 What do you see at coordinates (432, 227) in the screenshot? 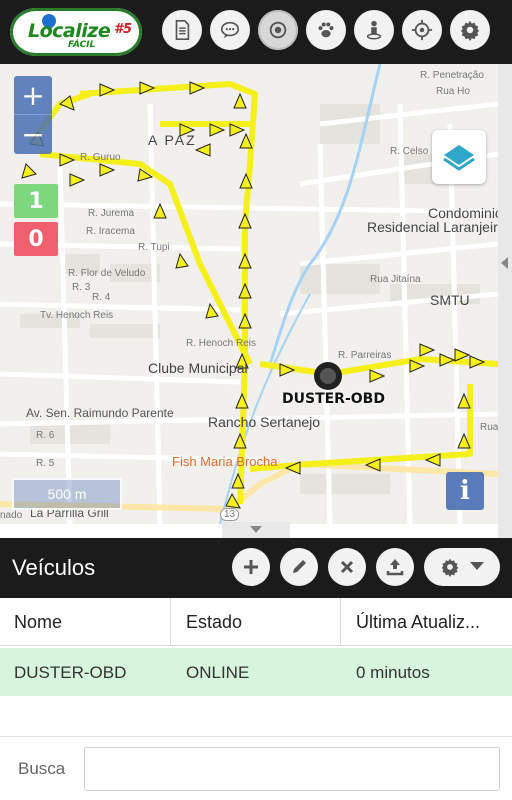
I see `map-label-residencial: Residencial Laranjeiras` at bounding box center [432, 227].